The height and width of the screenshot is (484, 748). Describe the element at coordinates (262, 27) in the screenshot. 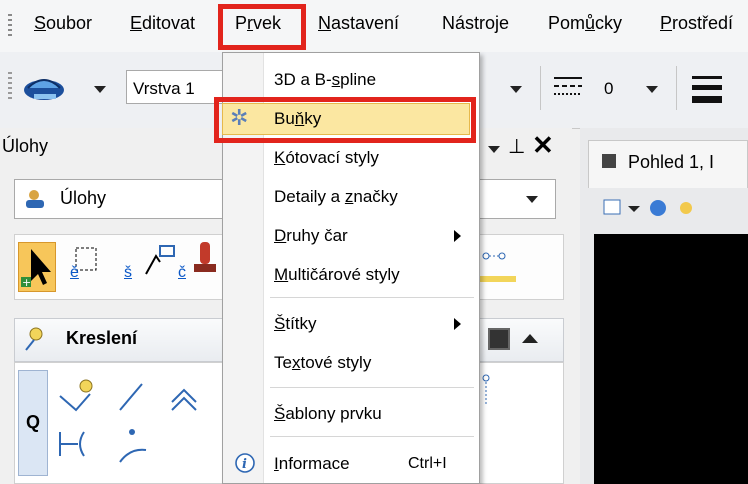

I see `highlight-box-prvek` at that location.